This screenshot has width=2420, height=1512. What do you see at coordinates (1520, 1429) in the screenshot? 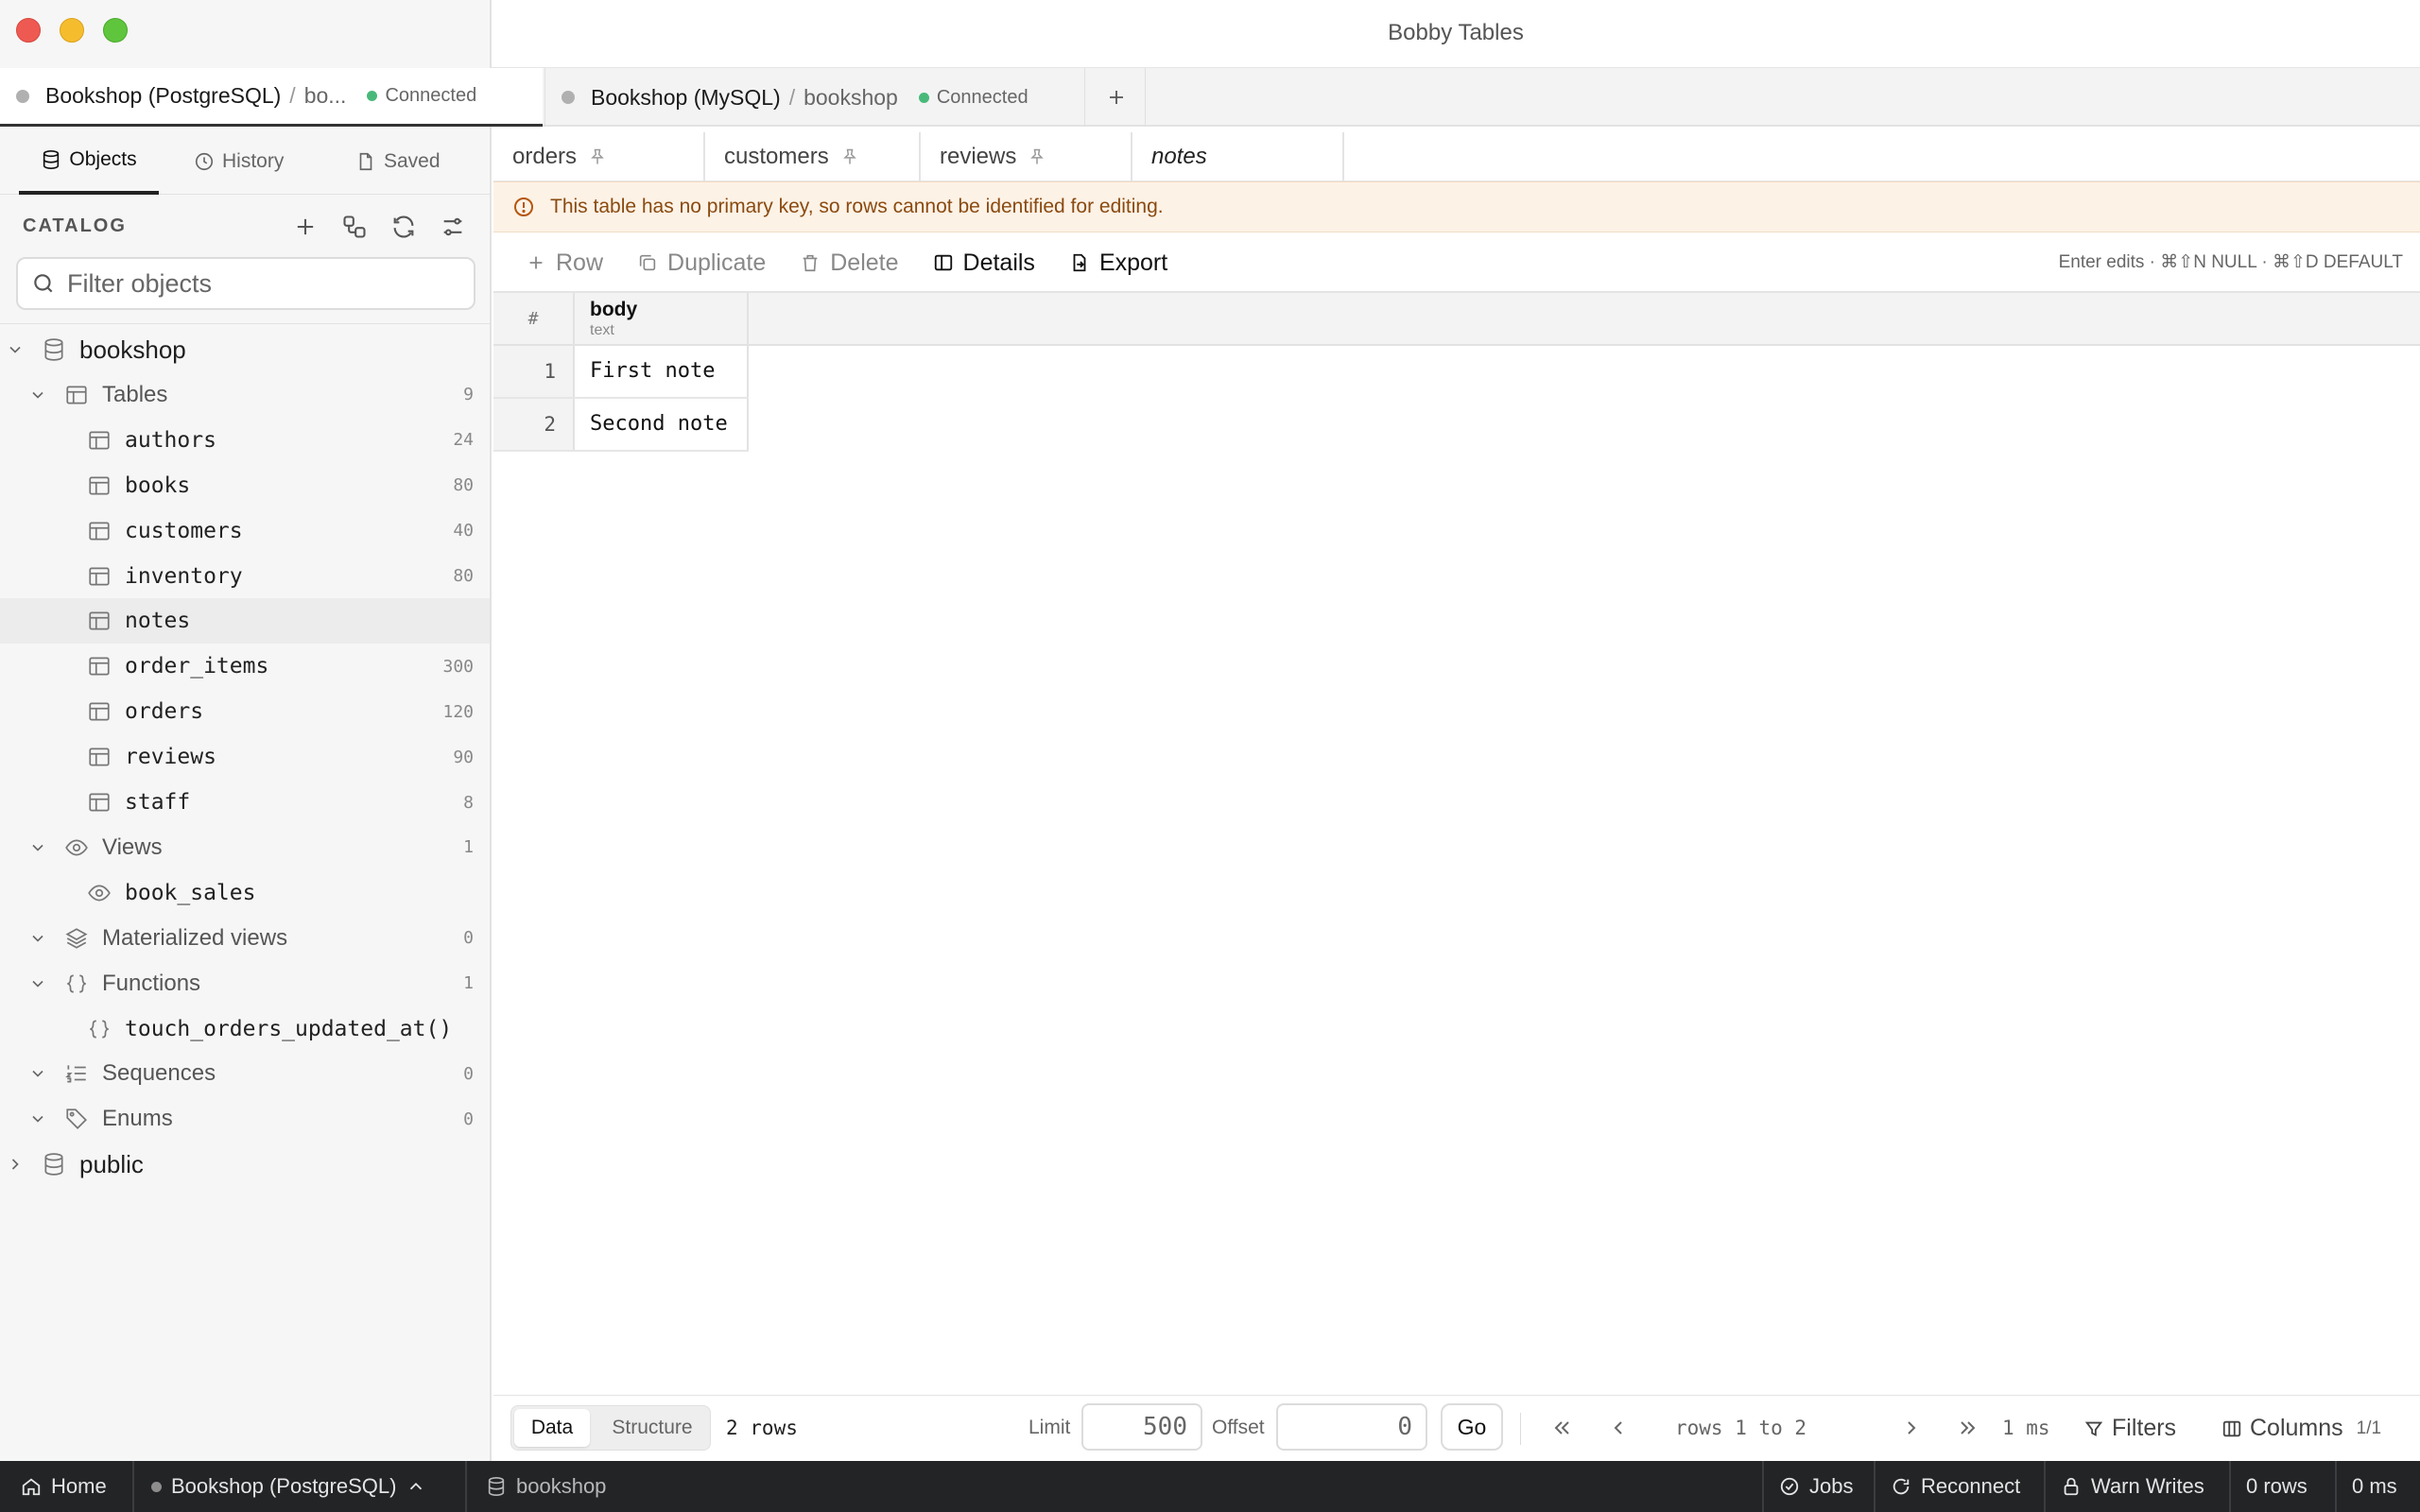
I see `divider` at bounding box center [1520, 1429].